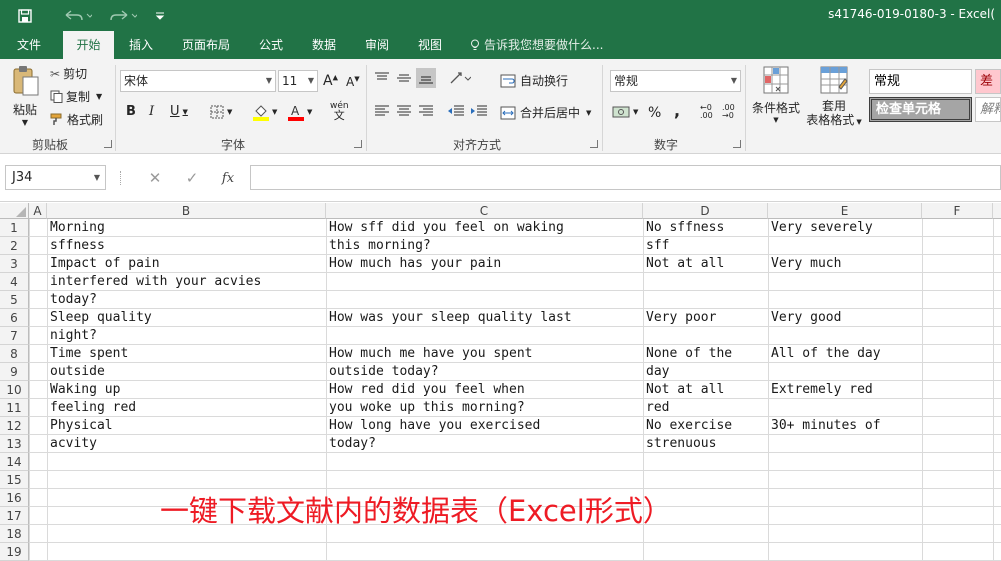 Image resolution: width=1001 pixels, height=561 pixels. Describe the element at coordinates (706, 112) in the screenshot. I see `increase-decimal-button: ←0.00` at that location.